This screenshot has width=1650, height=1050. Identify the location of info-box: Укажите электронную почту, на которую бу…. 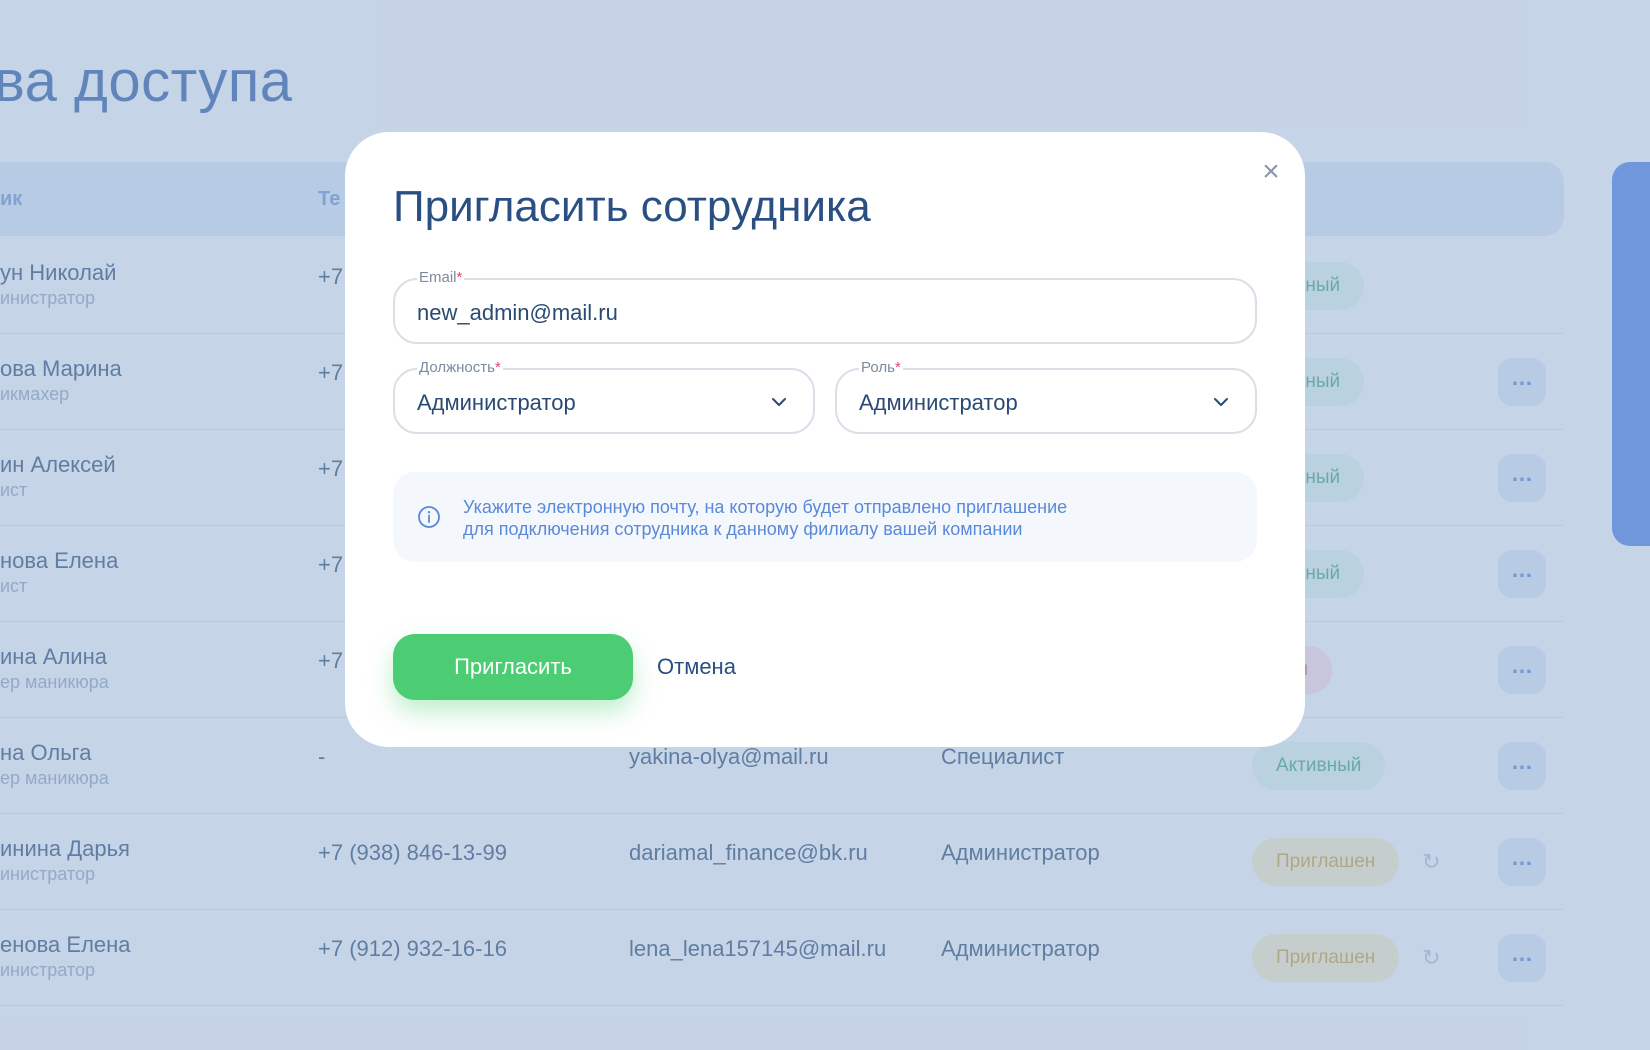
(825, 517).